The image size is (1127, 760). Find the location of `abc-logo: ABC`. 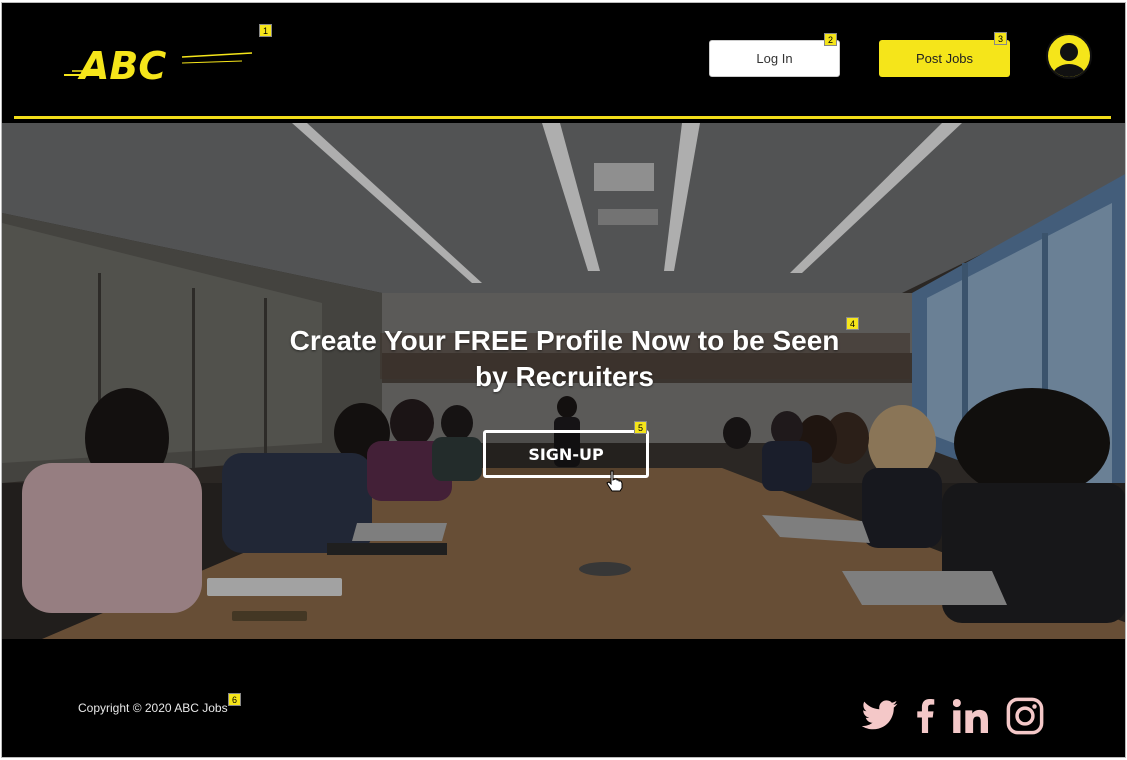

abc-logo: ABC is located at coordinates (158, 63).